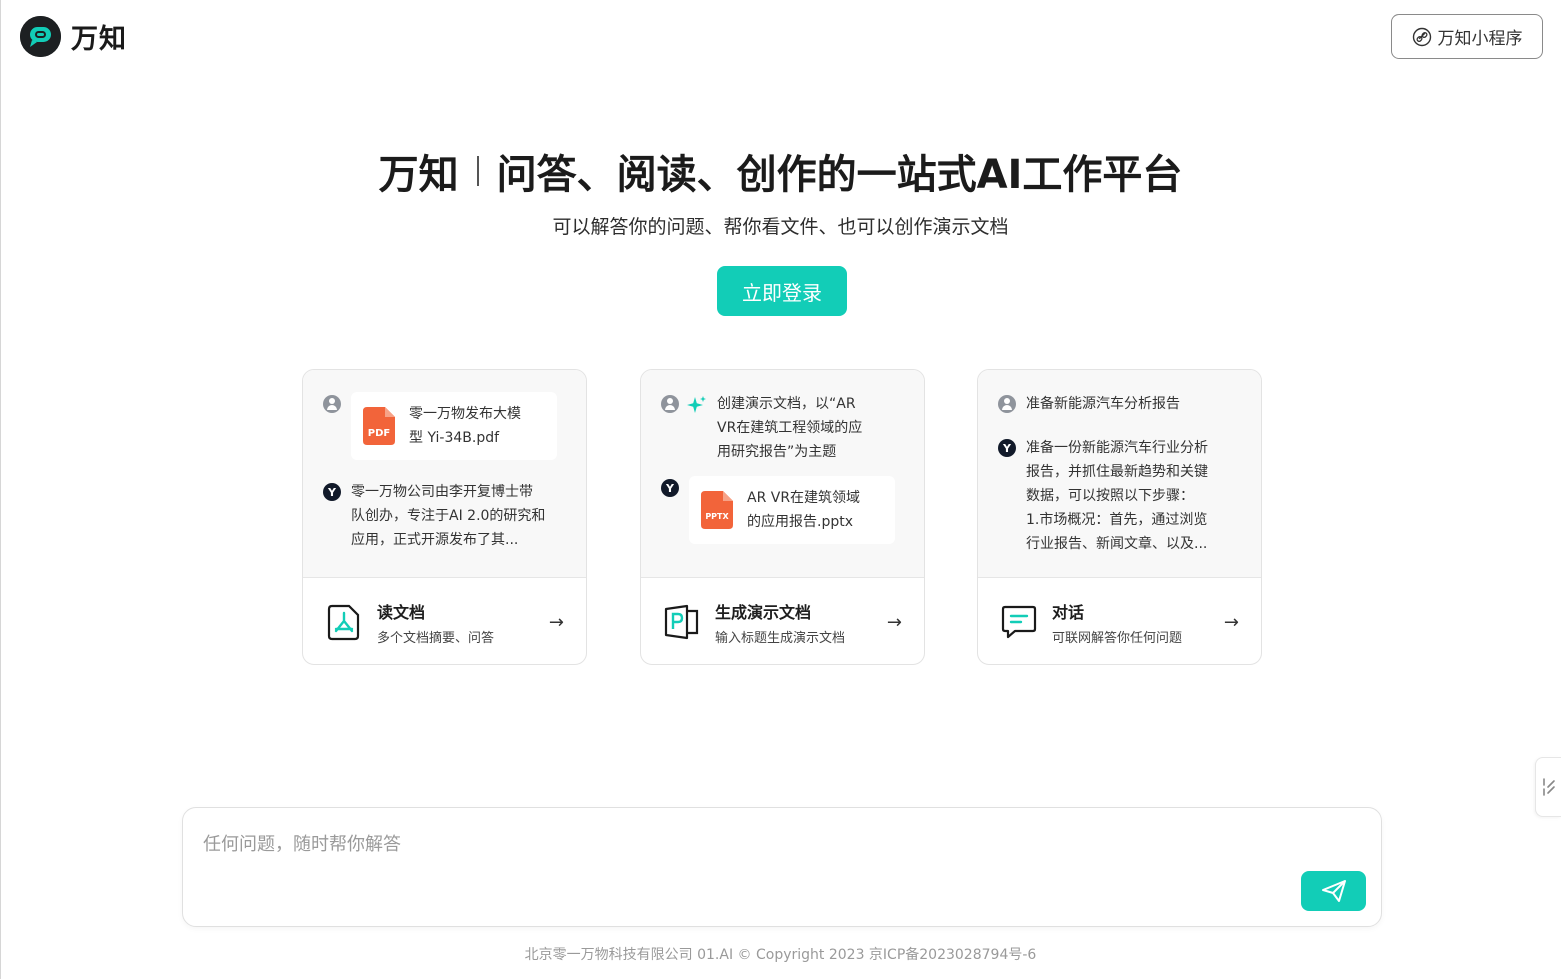 This screenshot has height=979, width=1561. Describe the element at coordinates (681, 622) in the screenshot. I see `presentation-p-icon` at that location.